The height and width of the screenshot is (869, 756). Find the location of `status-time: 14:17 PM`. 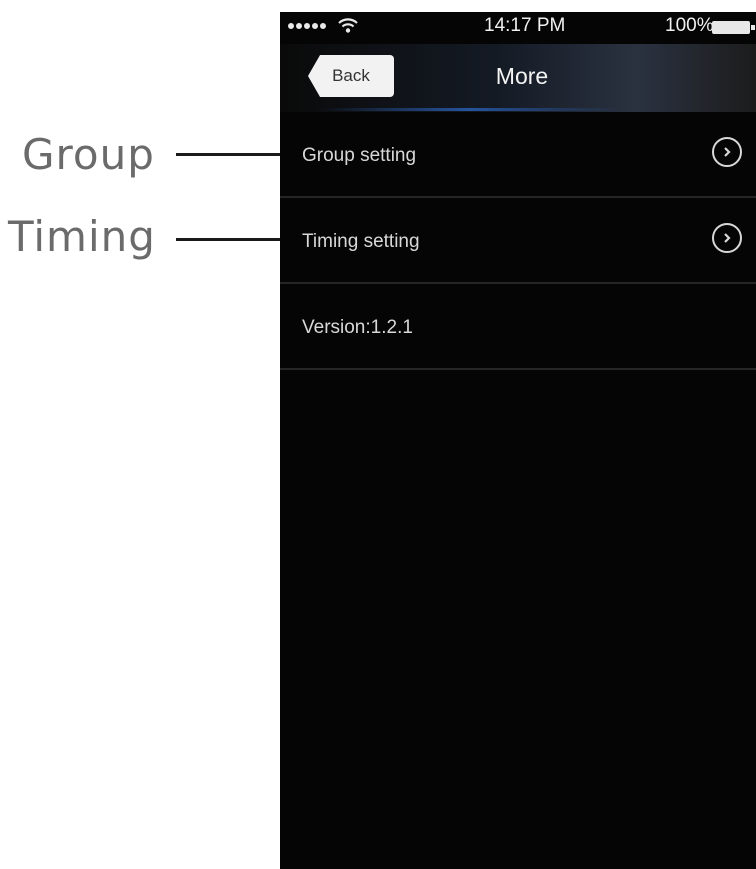

status-time: 14:17 PM is located at coordinates (525, 25).